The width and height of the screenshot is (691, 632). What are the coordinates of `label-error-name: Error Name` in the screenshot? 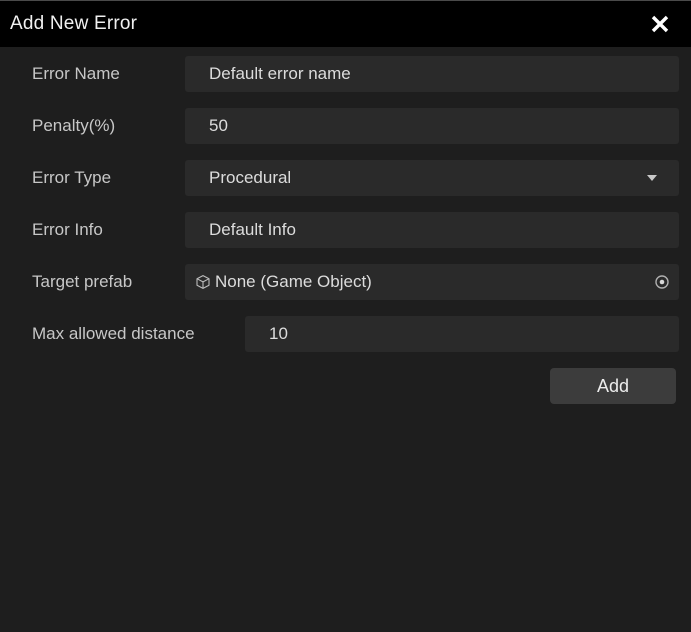 It's located at (76, 73).